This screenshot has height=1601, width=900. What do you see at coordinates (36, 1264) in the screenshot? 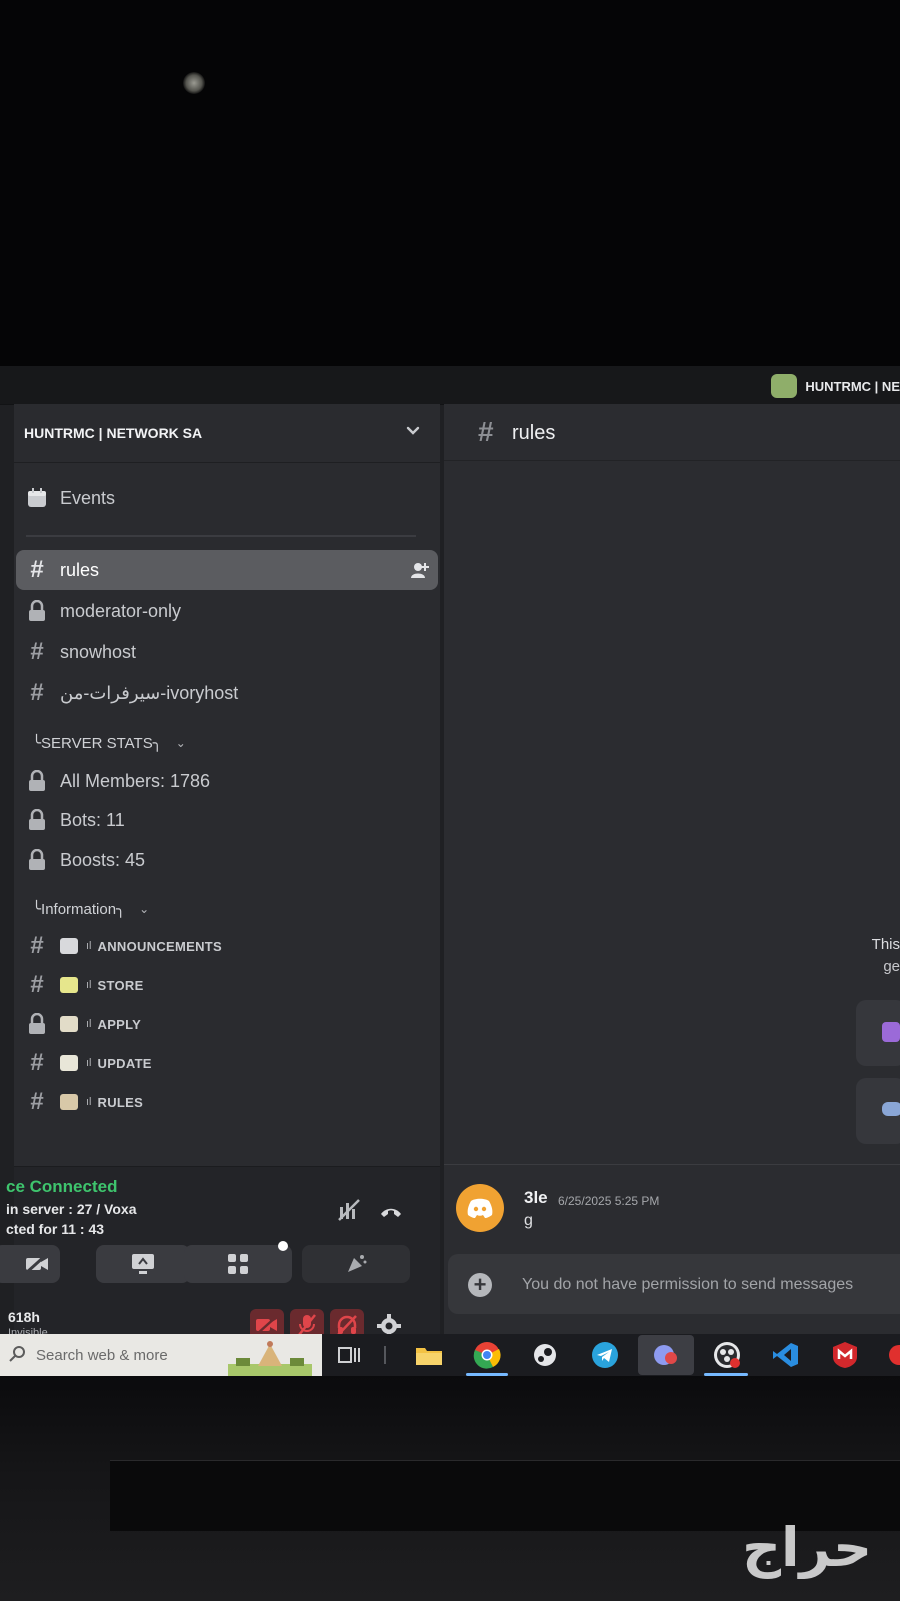
I see `camera-off-icon` at bounding box center [36, 1264].